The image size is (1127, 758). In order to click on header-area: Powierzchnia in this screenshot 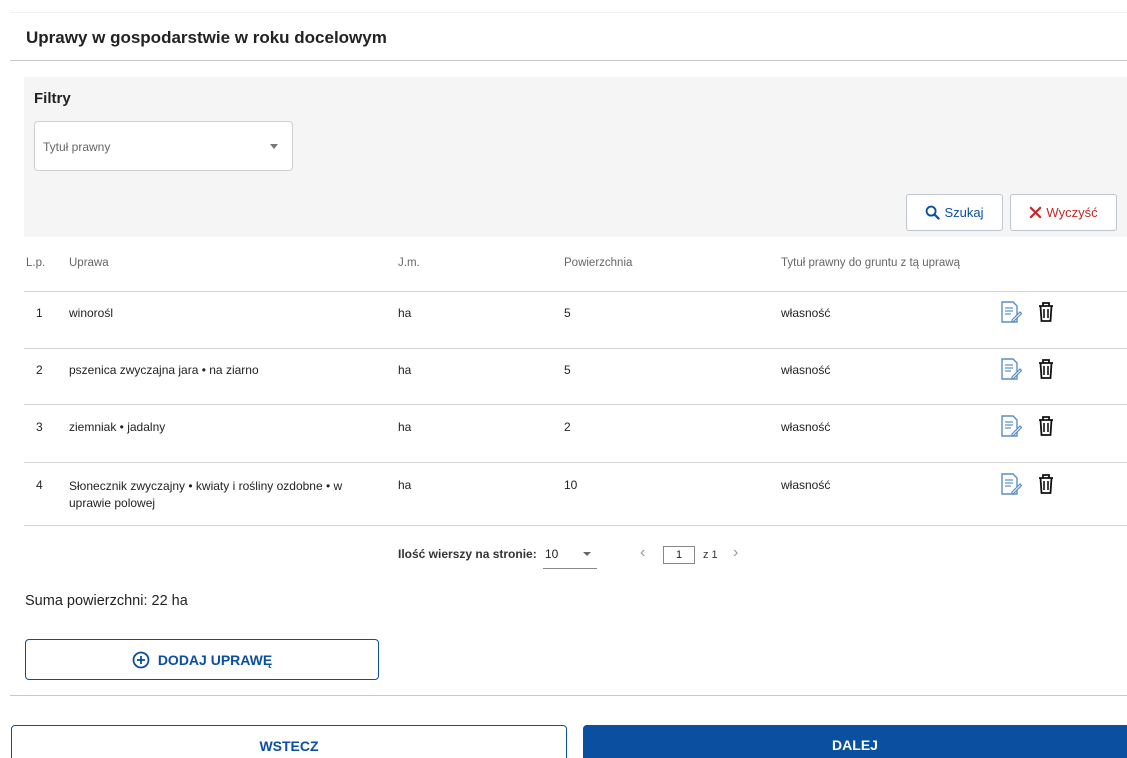, I will do `click(598, 263)`.